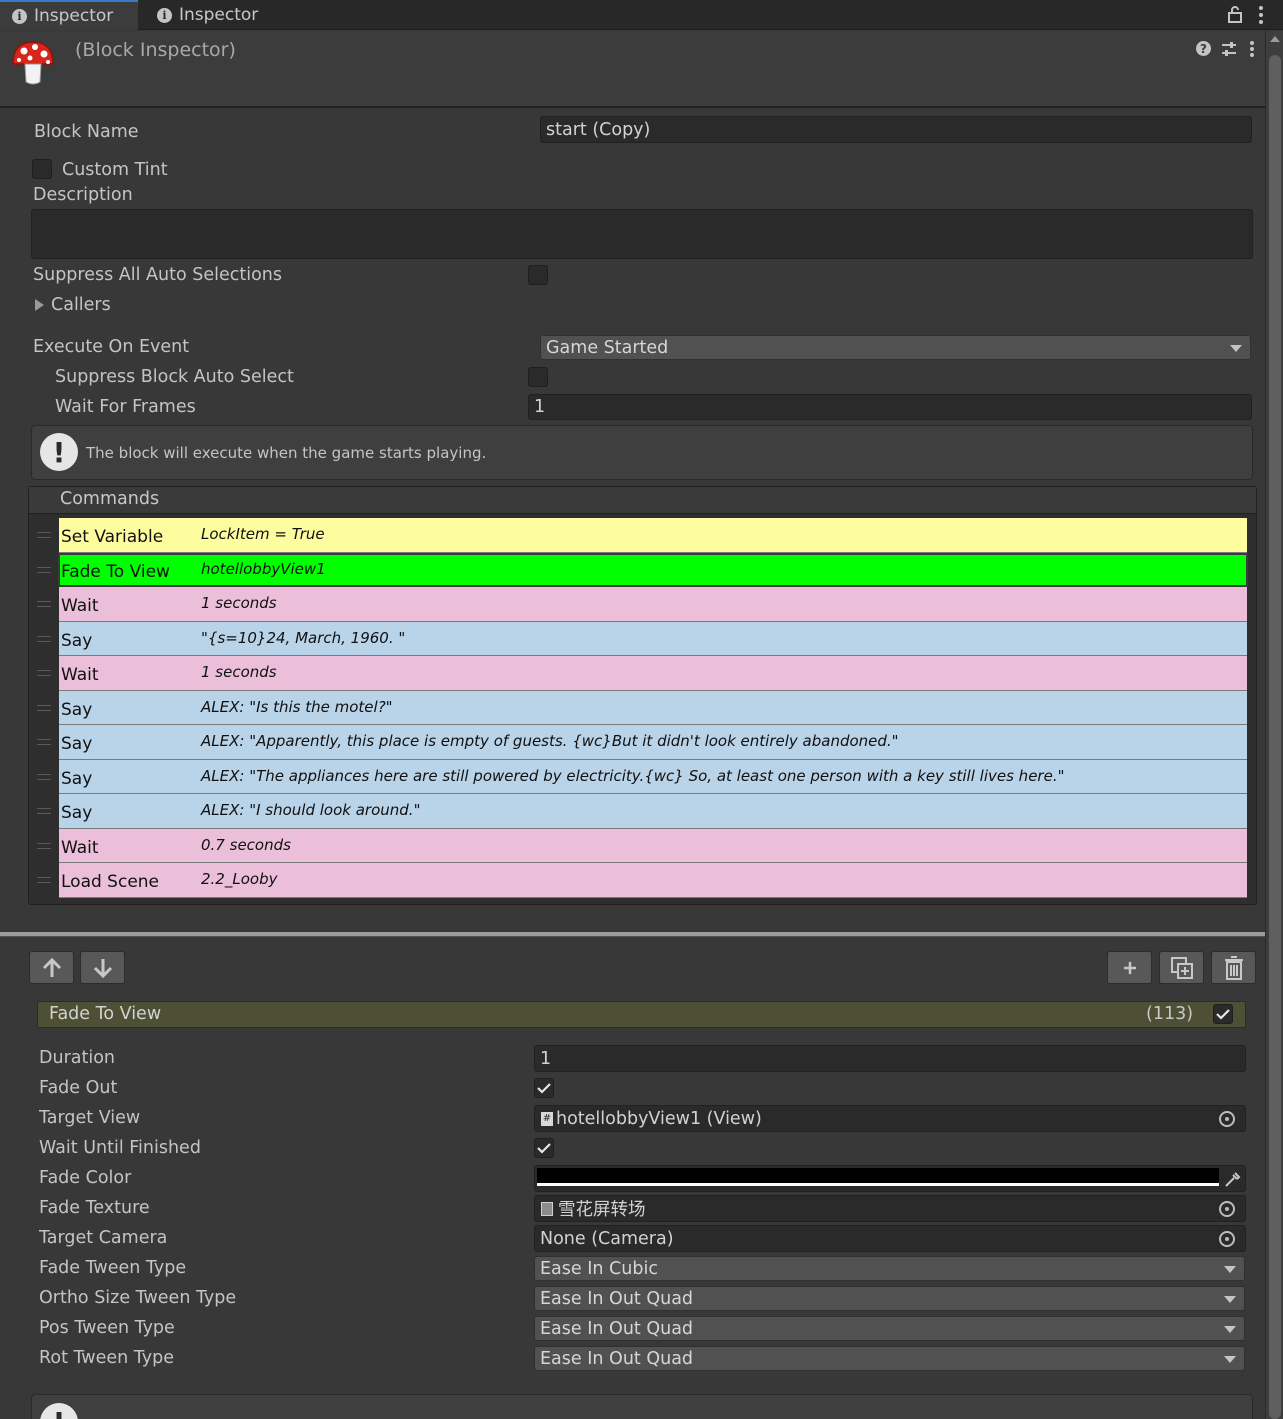 The width and height of the screenshot is (1283, 1419). Describe the element at coordinates (890, 1118) in the screenshot. I see `target-view-field: # hotellobbyView1 (View)` at that location.